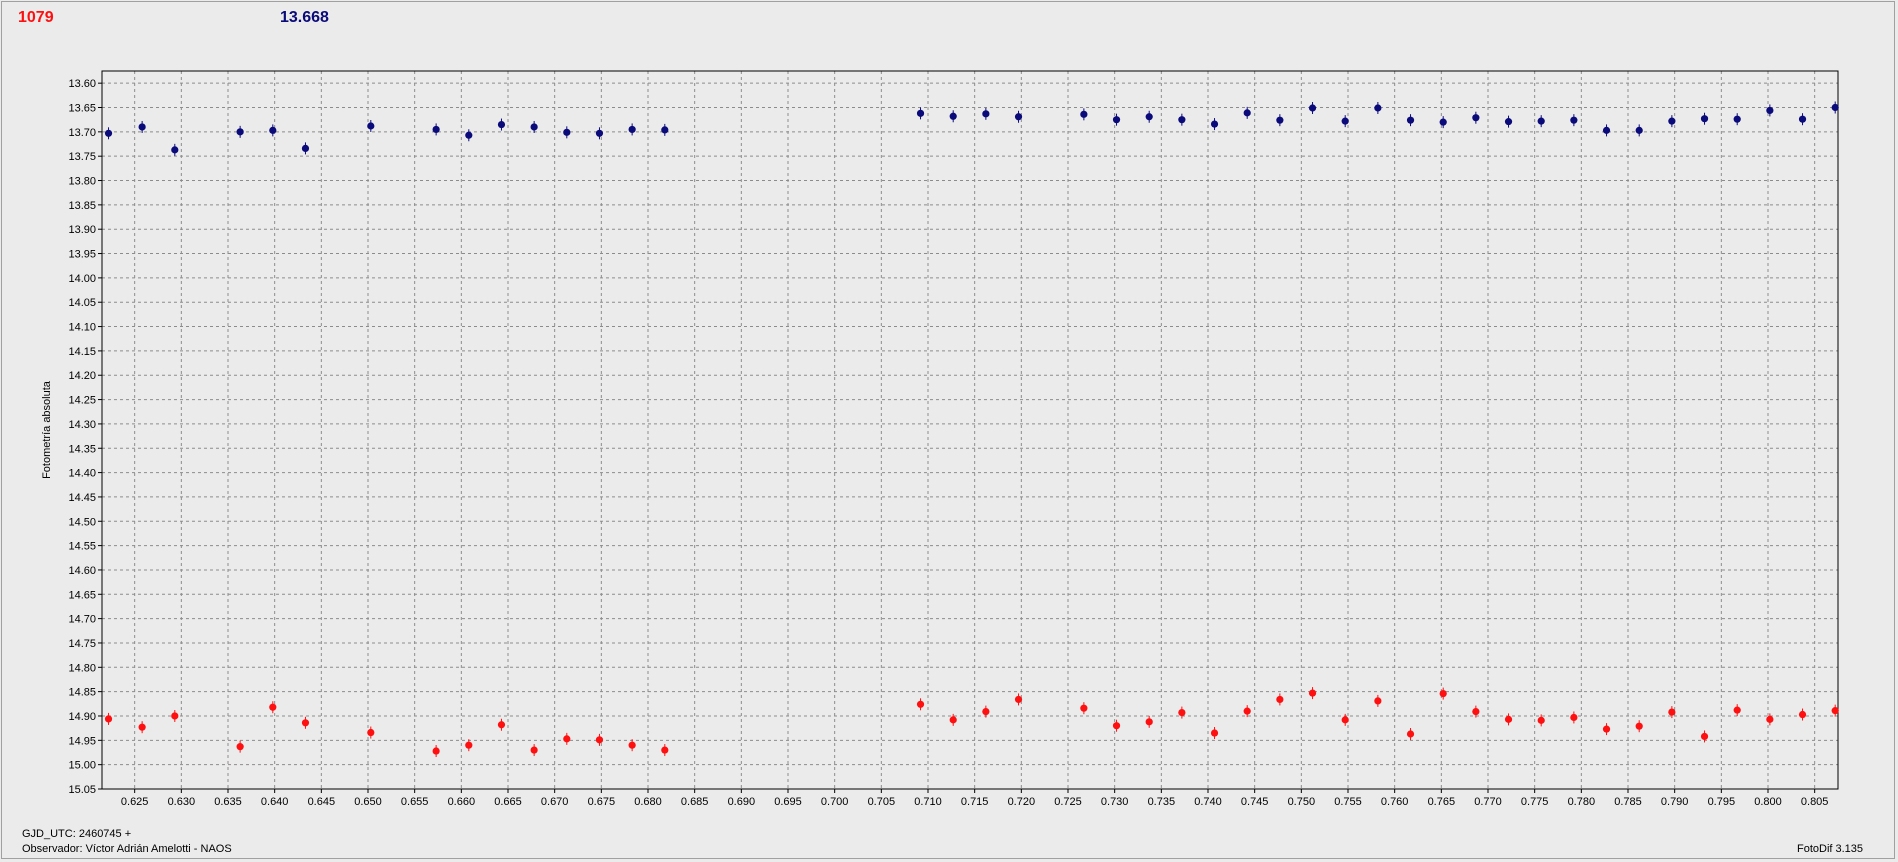  Describe the element at coordinates (975, 802) in the screenshot. I see `x-tick-label: 0.715` at that location.